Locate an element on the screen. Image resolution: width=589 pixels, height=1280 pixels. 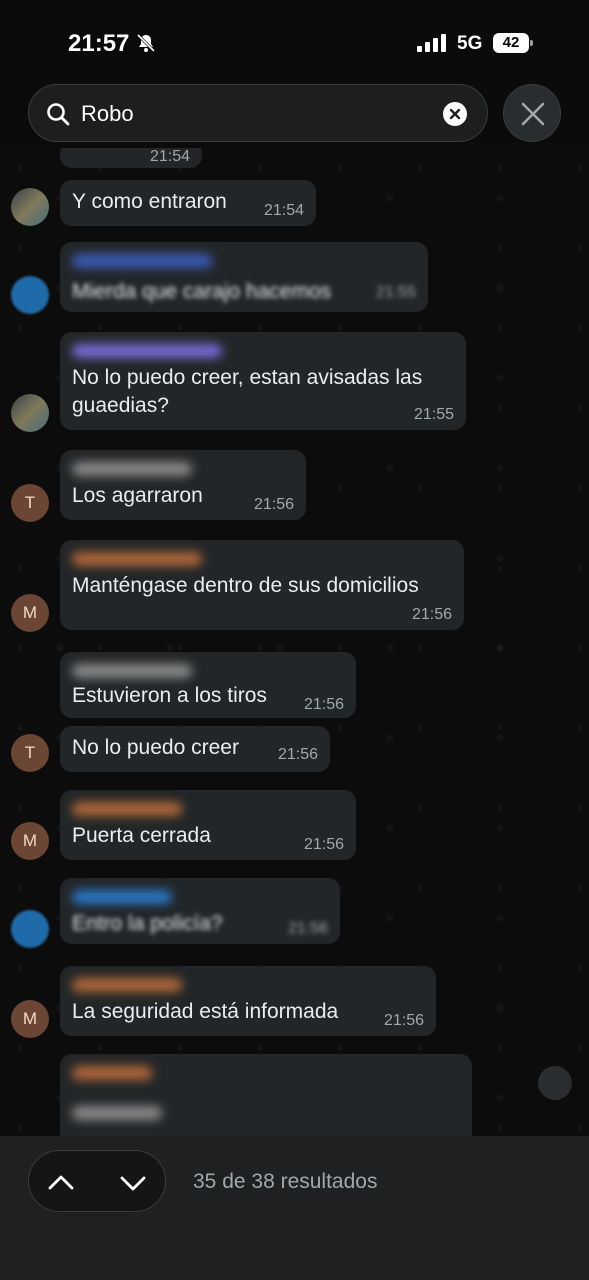
scroll-down-button is located at coordinates (555, 1083).